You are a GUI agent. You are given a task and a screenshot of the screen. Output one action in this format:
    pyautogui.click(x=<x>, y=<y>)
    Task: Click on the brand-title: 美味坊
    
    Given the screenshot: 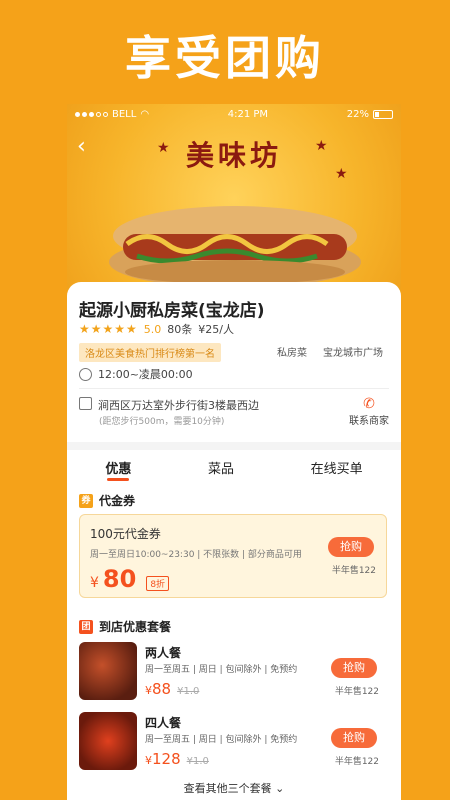 What is the action you would take?
    pyautogui.click(x=233, y=155)
    